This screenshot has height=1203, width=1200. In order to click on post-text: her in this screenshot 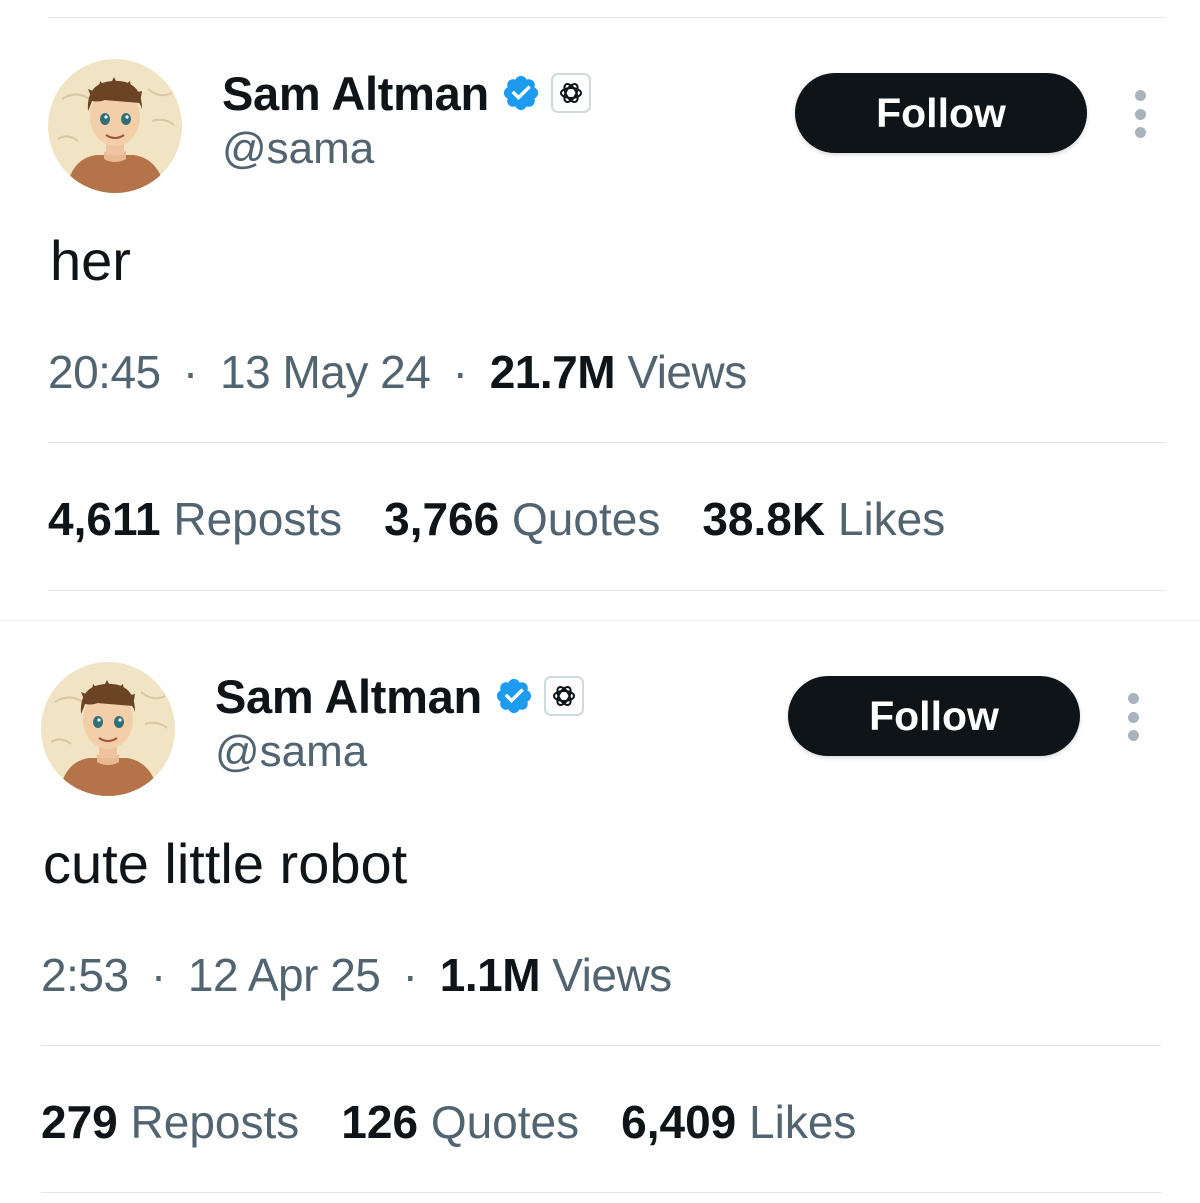, I will do `click(90, 260)`.